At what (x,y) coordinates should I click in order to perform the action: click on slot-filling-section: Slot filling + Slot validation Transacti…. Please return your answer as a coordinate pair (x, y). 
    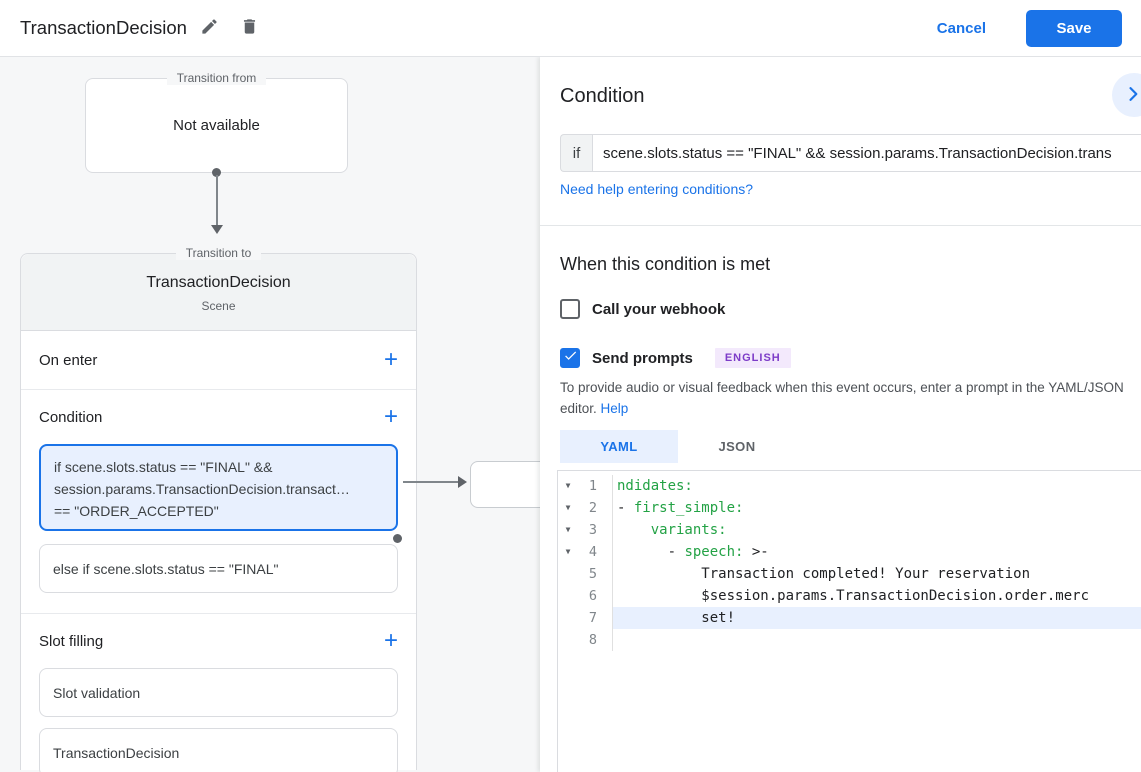
    Looking at the image, I should click on (218, 693).